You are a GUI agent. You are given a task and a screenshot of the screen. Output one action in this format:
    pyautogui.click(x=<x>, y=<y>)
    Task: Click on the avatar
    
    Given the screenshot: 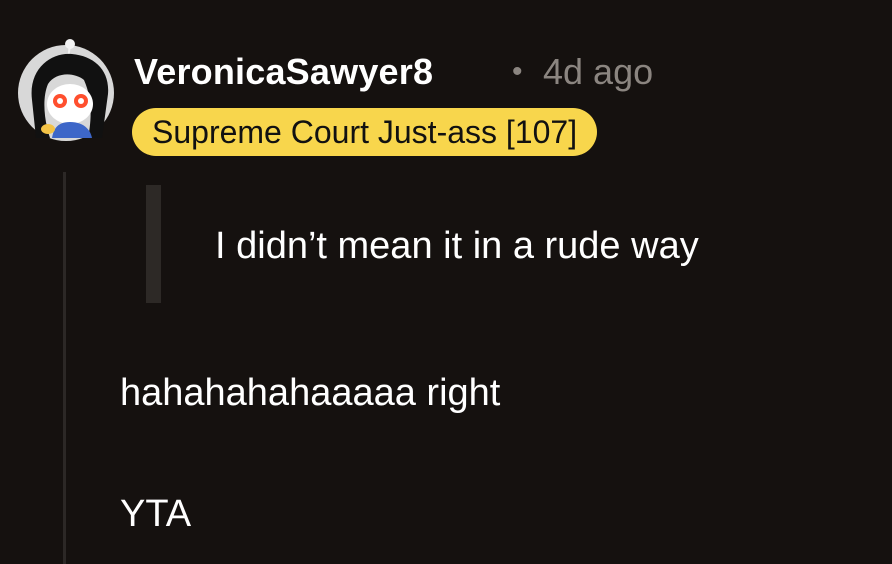 What is the action you would take?
    pyautogui.click(x=66, y=90)
    